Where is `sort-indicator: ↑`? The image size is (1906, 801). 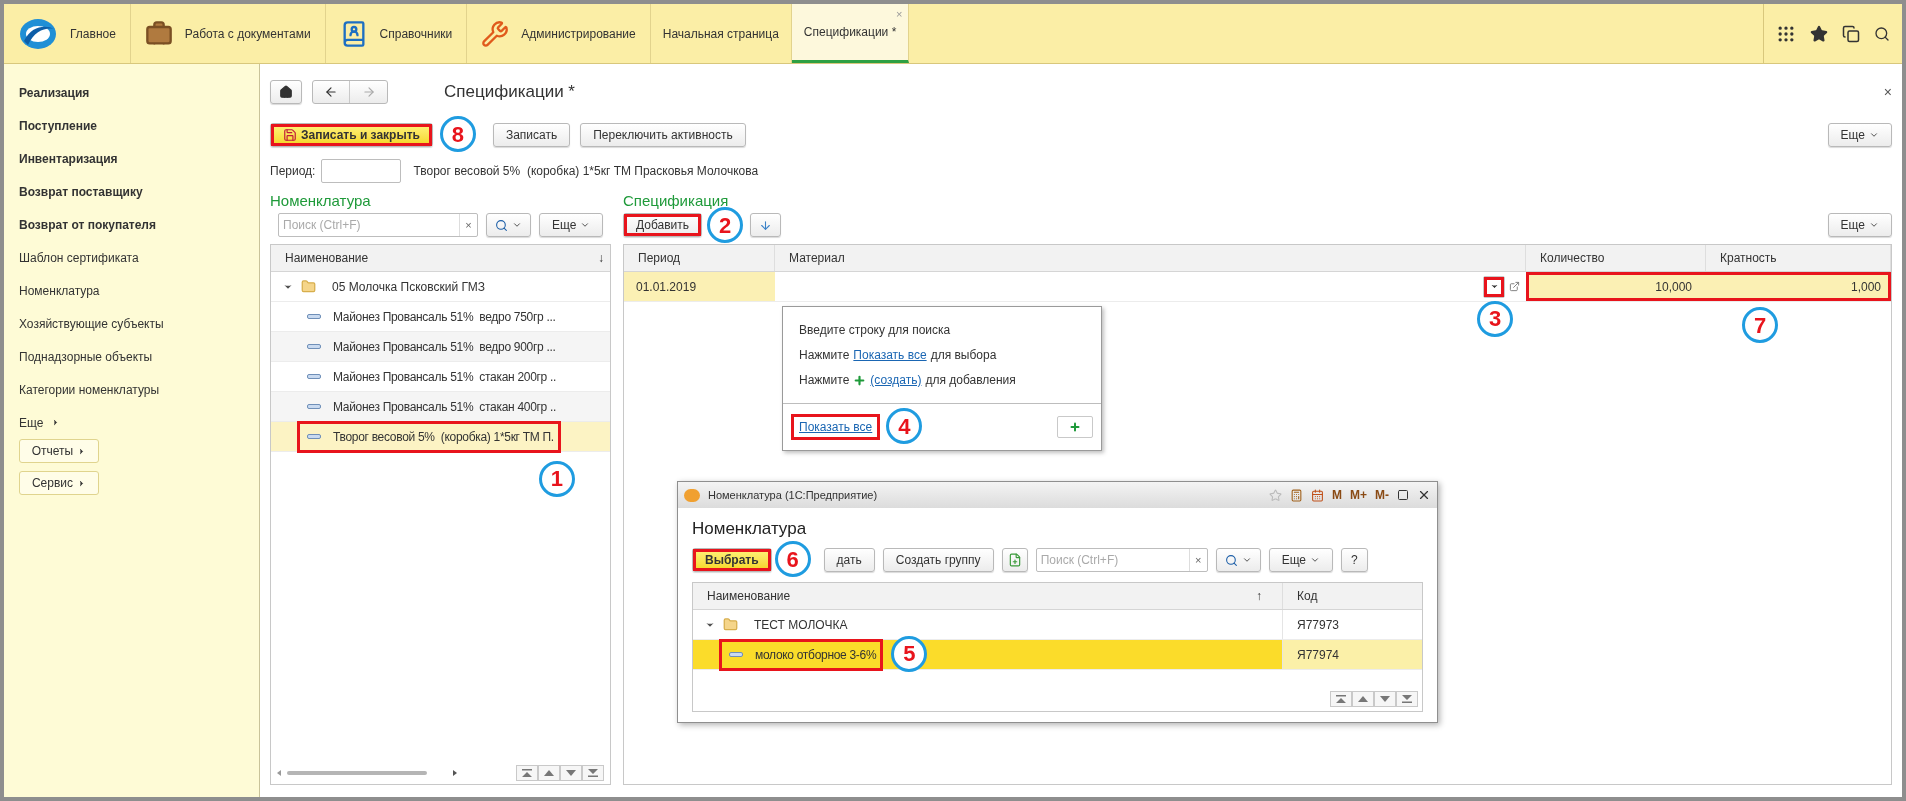
sort-indicator: ↑ is located at coordinates (1259, 596).